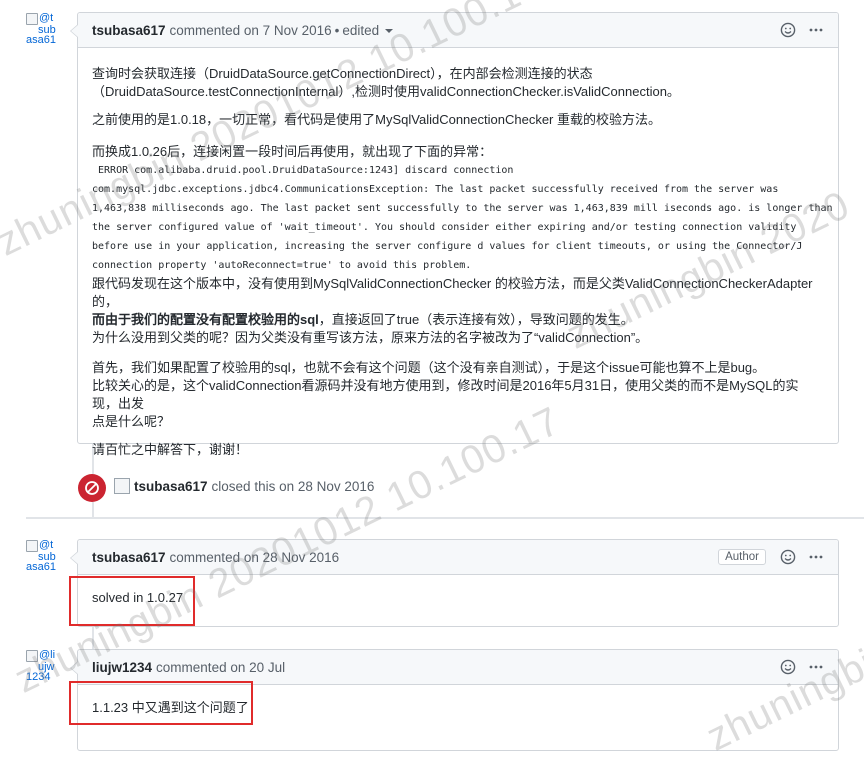 This screenshot has width=864, height=760. I want to click on comment-timestamp: commented on 20 Jul, so click(220, 667).